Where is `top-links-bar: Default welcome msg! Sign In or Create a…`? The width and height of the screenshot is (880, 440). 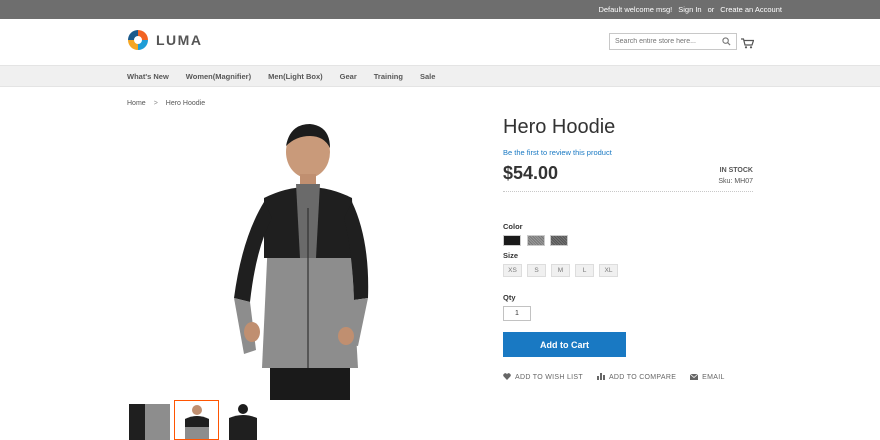 top-links-bar: Default welcome msg! Sign In or Create a… is located at coordinates (440, 9).